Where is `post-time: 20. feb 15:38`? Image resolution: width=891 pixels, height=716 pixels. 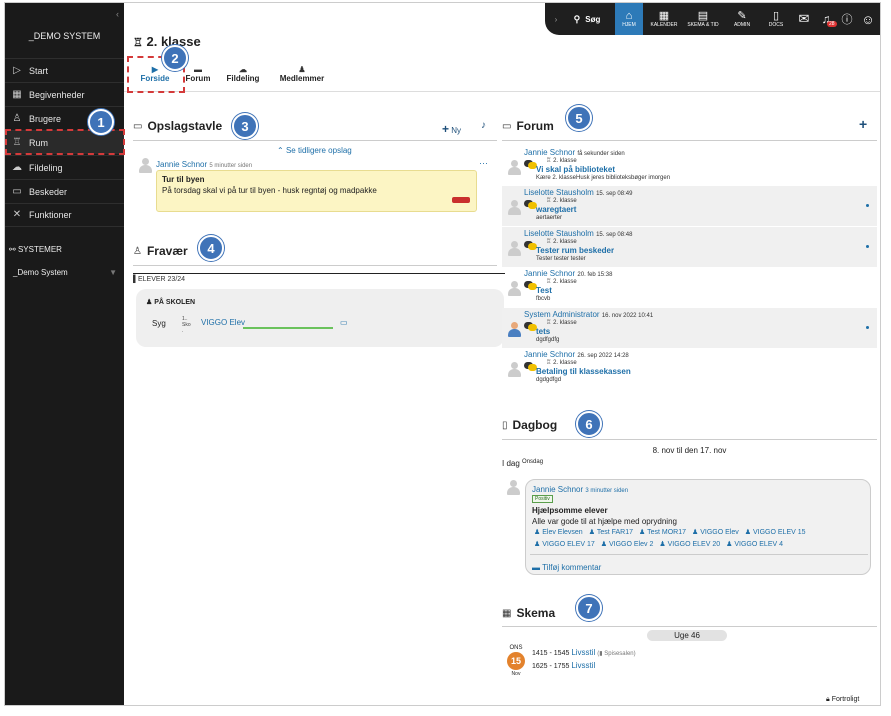 post-time: 20. feb 15:38 is located at coordinates (595, 275).